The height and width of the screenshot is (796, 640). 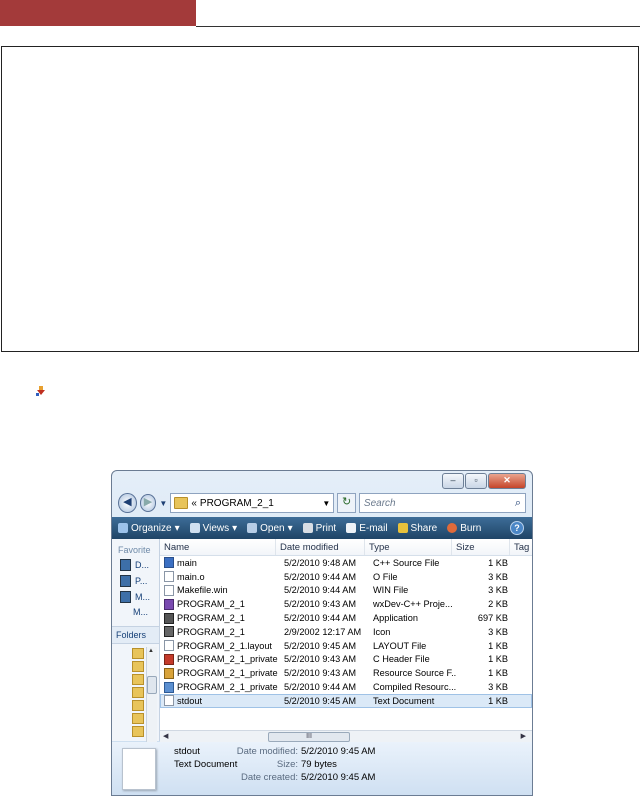 What do you see at coordinates (194, 528) in the screenshot?
I see `views-icon` at bounding box center [194, 528].